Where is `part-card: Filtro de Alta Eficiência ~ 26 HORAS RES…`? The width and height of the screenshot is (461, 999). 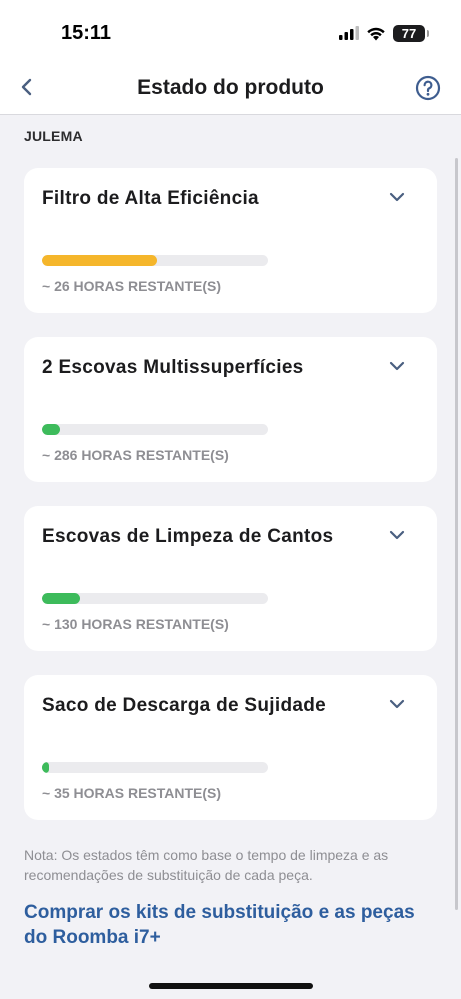 part-card: Filtro de Alta Eficiência ~ 26 HORAS RES… is located at coordinates (230, 240).